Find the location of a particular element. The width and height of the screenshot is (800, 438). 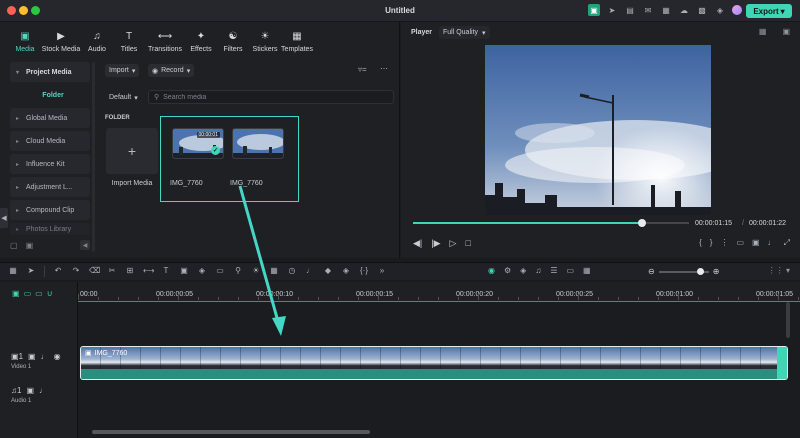

sidebar-item-project-media: ▾ Project Media is located at coordinates (50, 72).